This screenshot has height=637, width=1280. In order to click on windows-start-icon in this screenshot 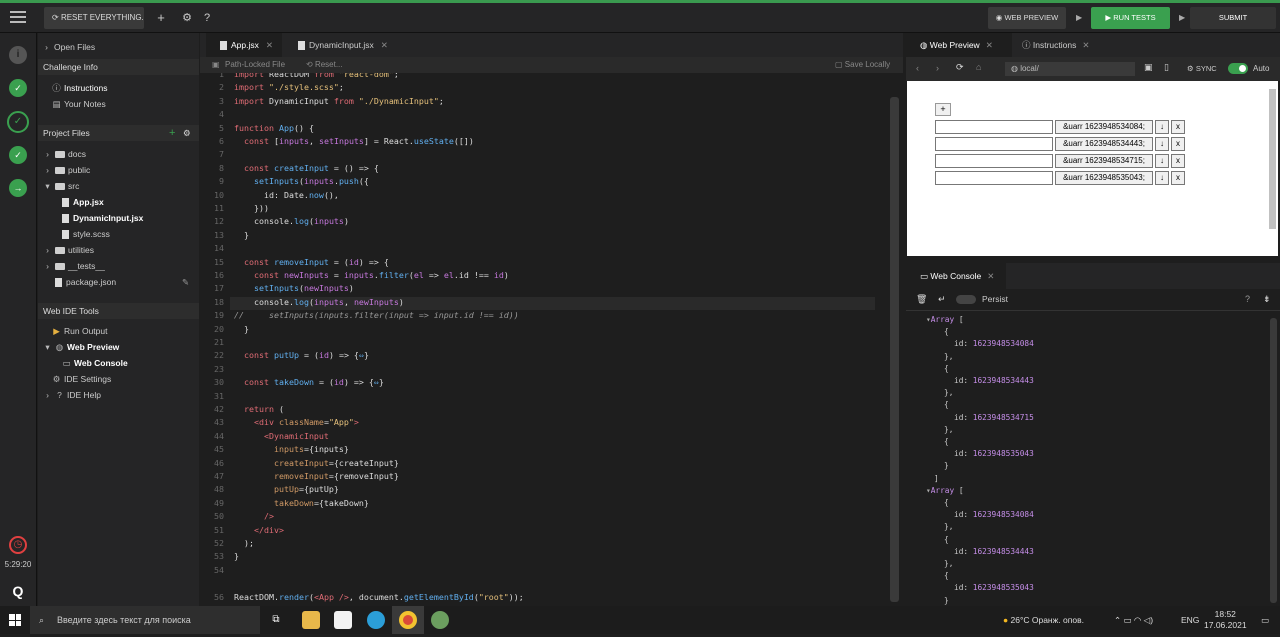, I will do `click(15, 620)`.